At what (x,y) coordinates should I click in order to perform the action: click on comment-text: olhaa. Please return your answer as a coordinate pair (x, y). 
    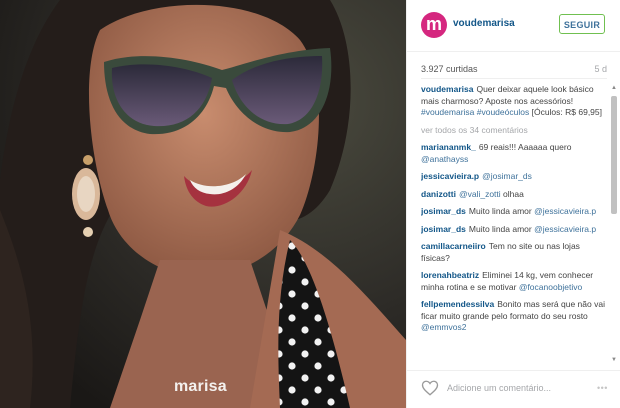
    Looking at the image, I should click on (513, 193).